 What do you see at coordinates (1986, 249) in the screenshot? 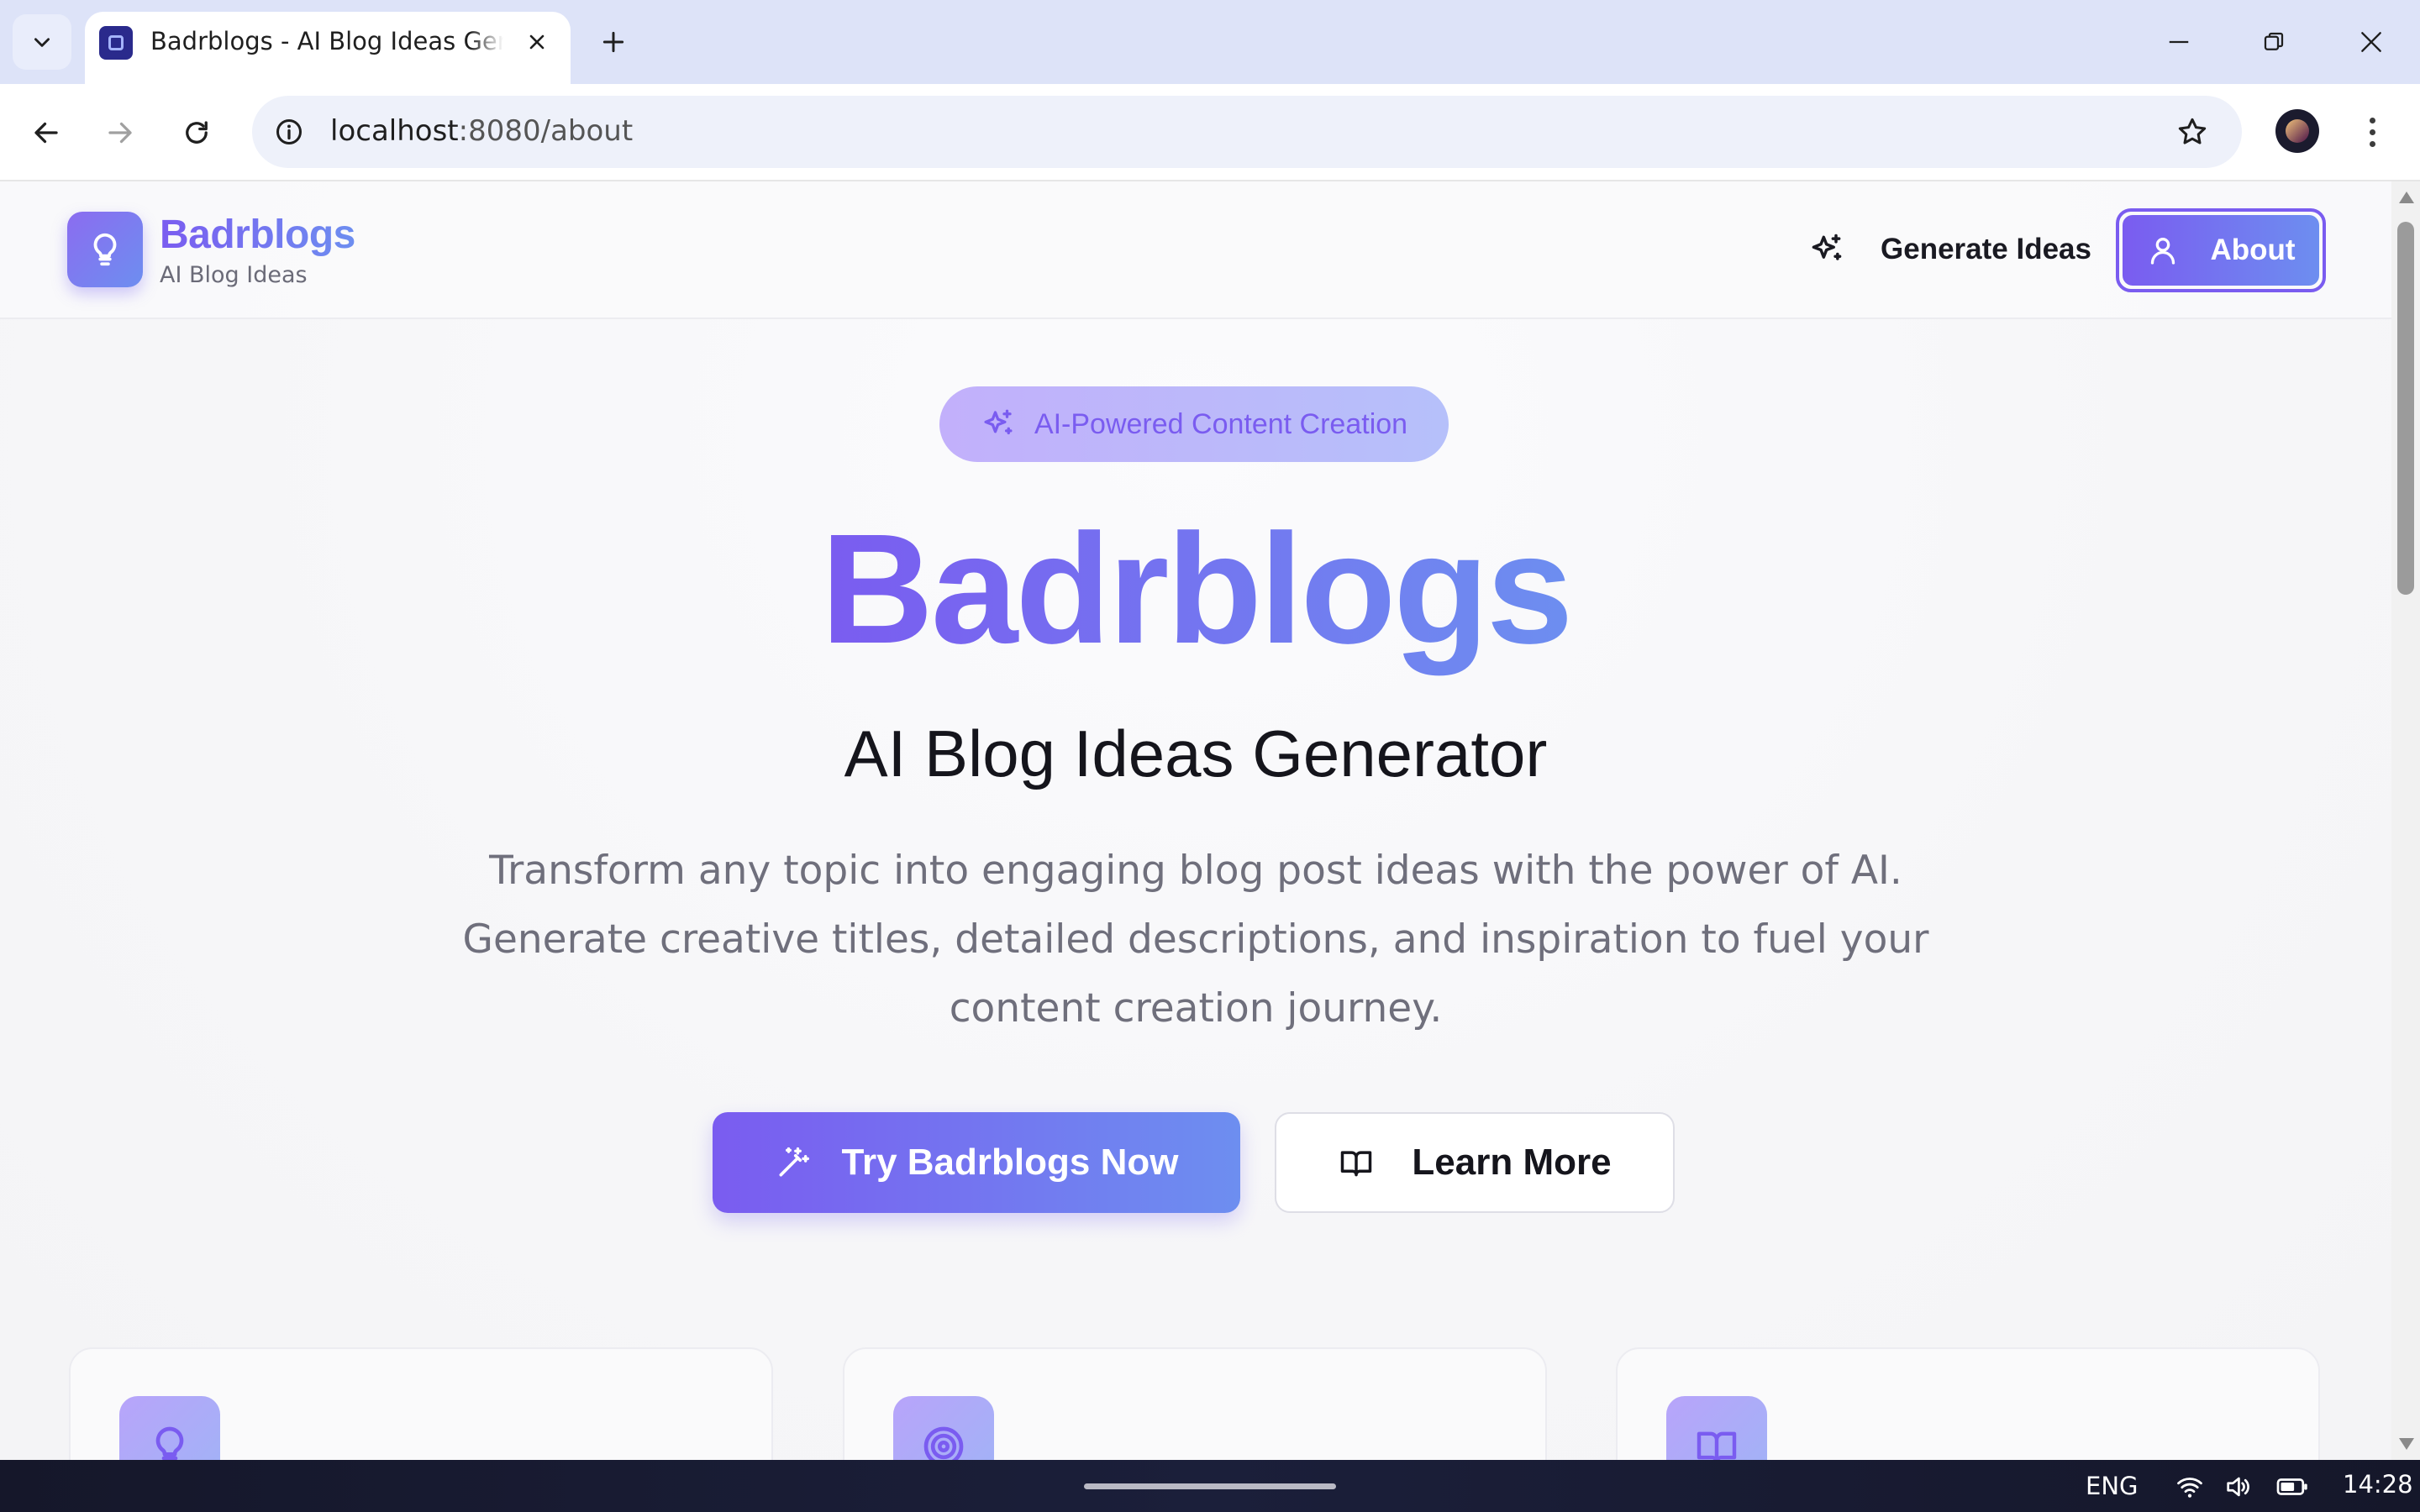
I see `nav-generate-label: Generate Ideas` at bounding box center [1986, 249].